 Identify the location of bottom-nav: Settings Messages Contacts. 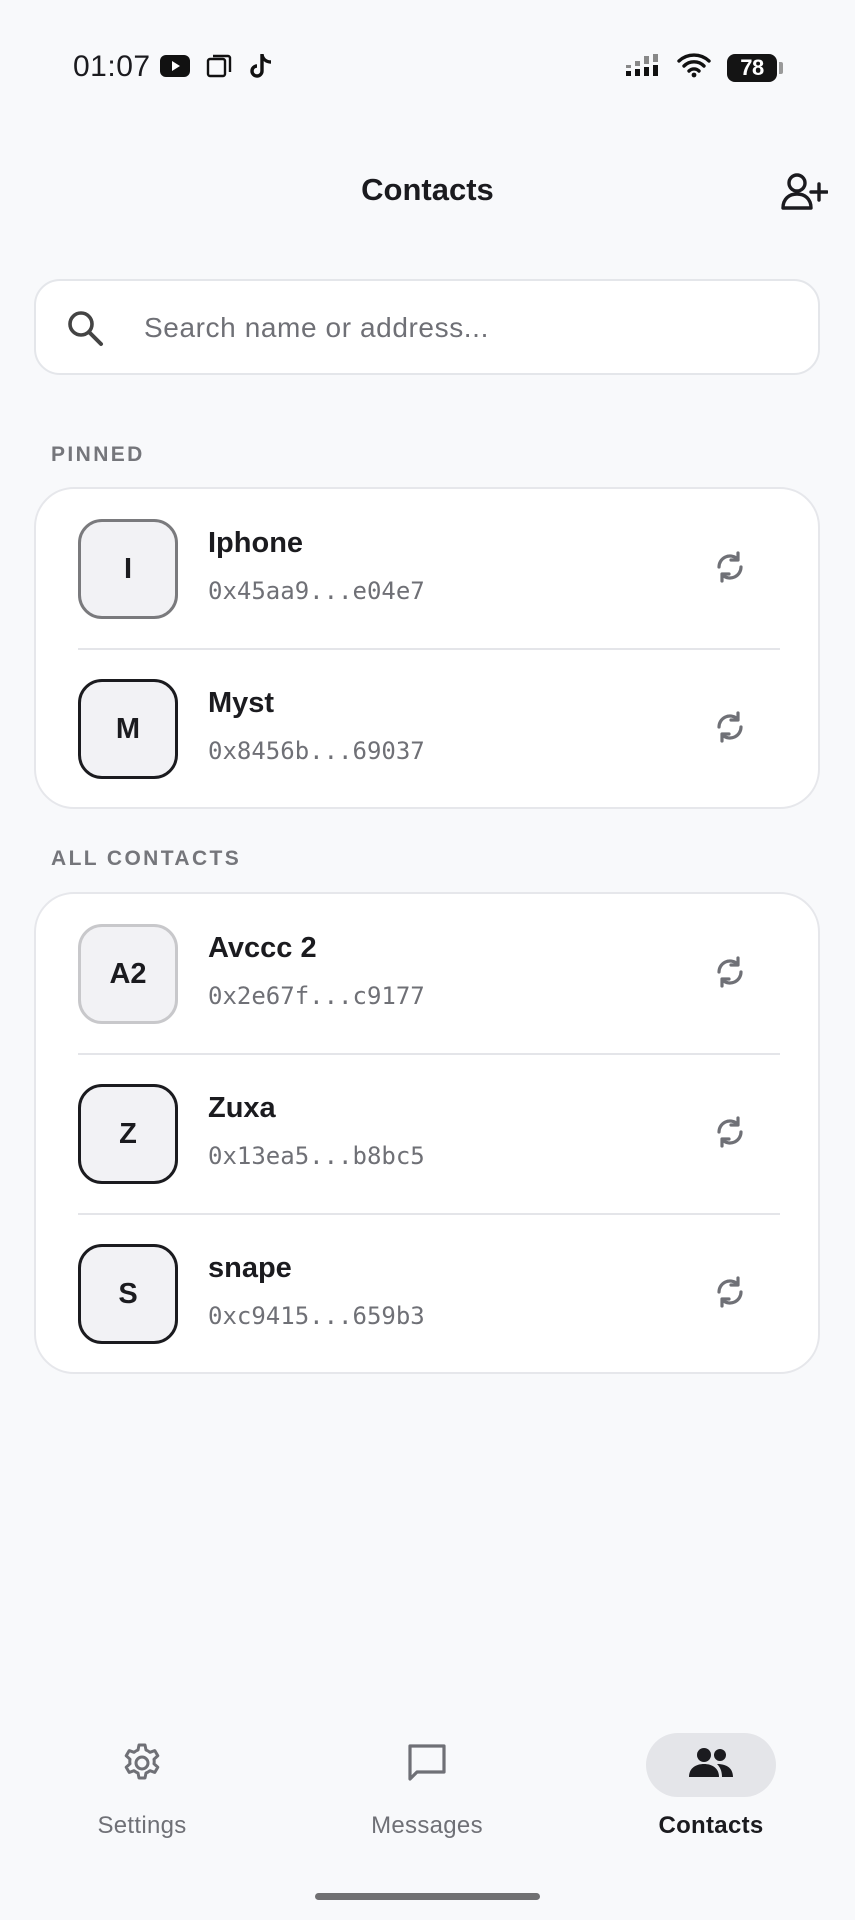
(427, 1795).